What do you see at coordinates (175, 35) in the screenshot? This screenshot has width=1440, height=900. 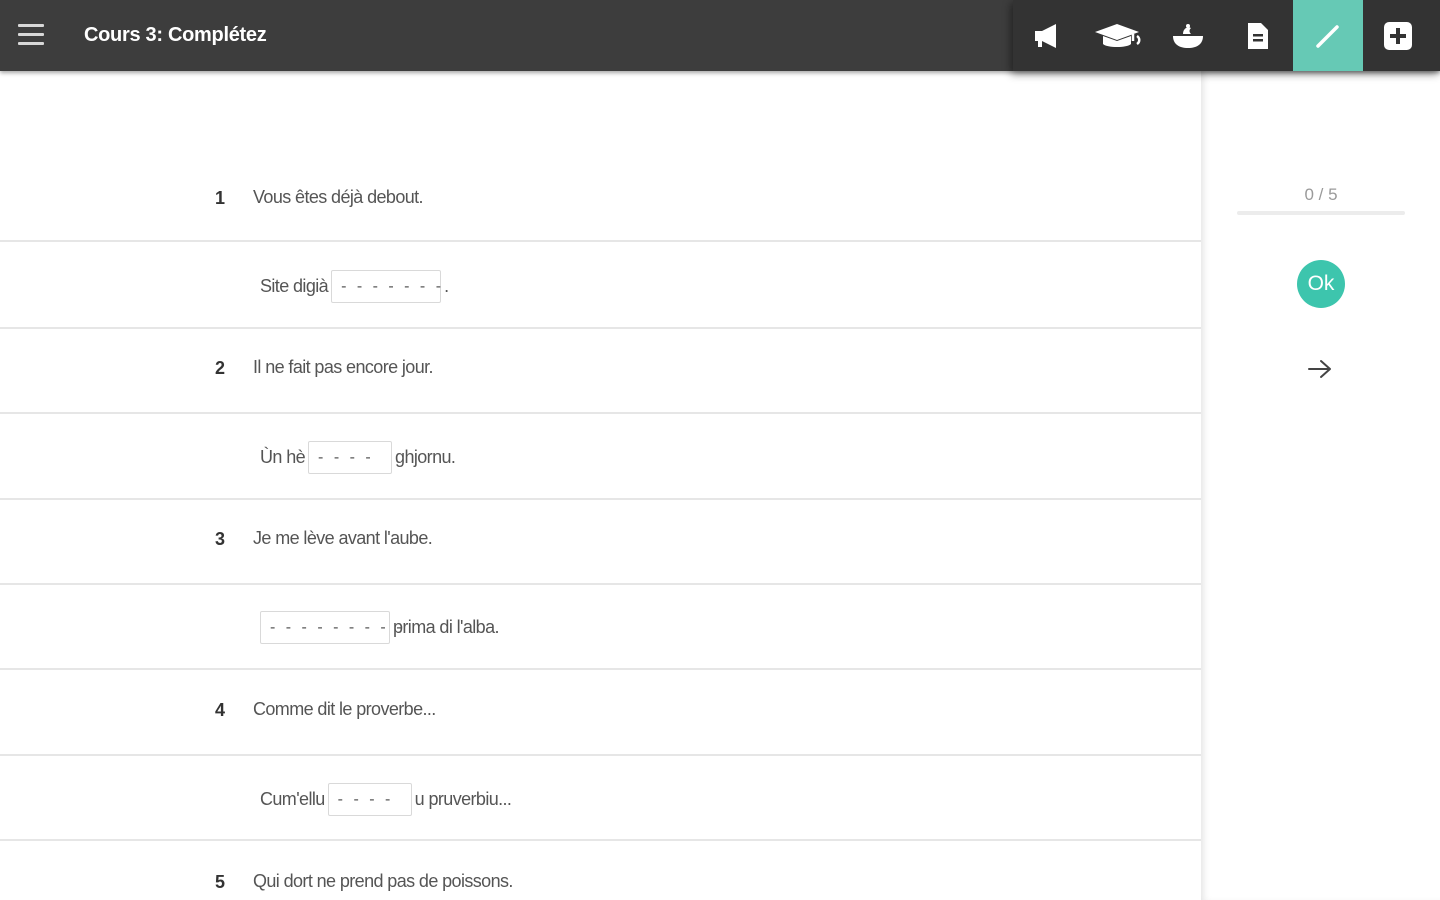 I see `page-title: Cours 3: Complétez` at bounding box center [175, 35].